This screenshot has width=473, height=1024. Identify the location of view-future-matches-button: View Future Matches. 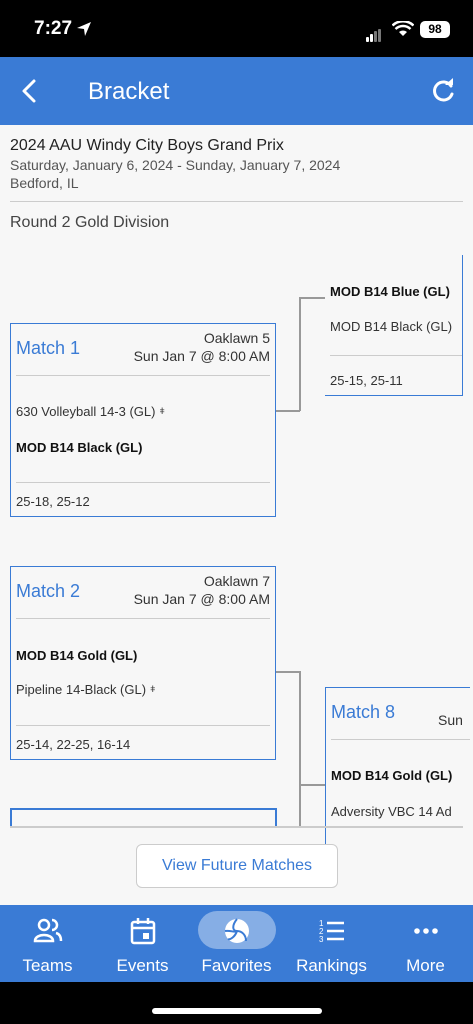
(237, 866).